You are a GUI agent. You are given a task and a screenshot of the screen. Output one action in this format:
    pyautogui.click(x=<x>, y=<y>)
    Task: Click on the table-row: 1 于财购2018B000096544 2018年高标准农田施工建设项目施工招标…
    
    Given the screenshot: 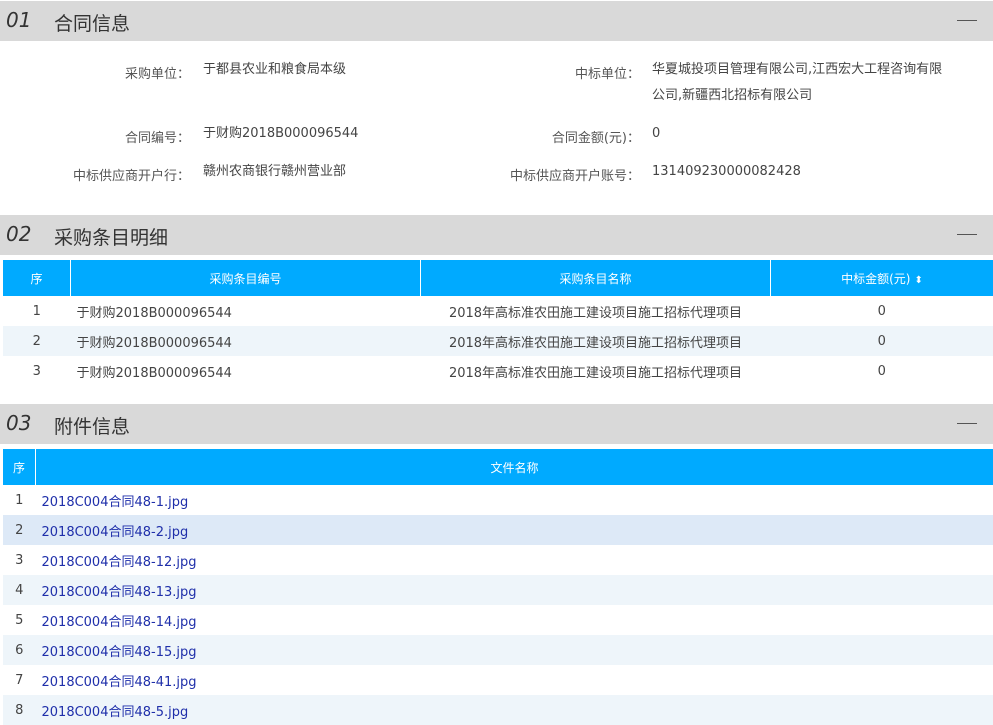 What is the action you would take?
    pyautogui.click(x=498, y=311)
    